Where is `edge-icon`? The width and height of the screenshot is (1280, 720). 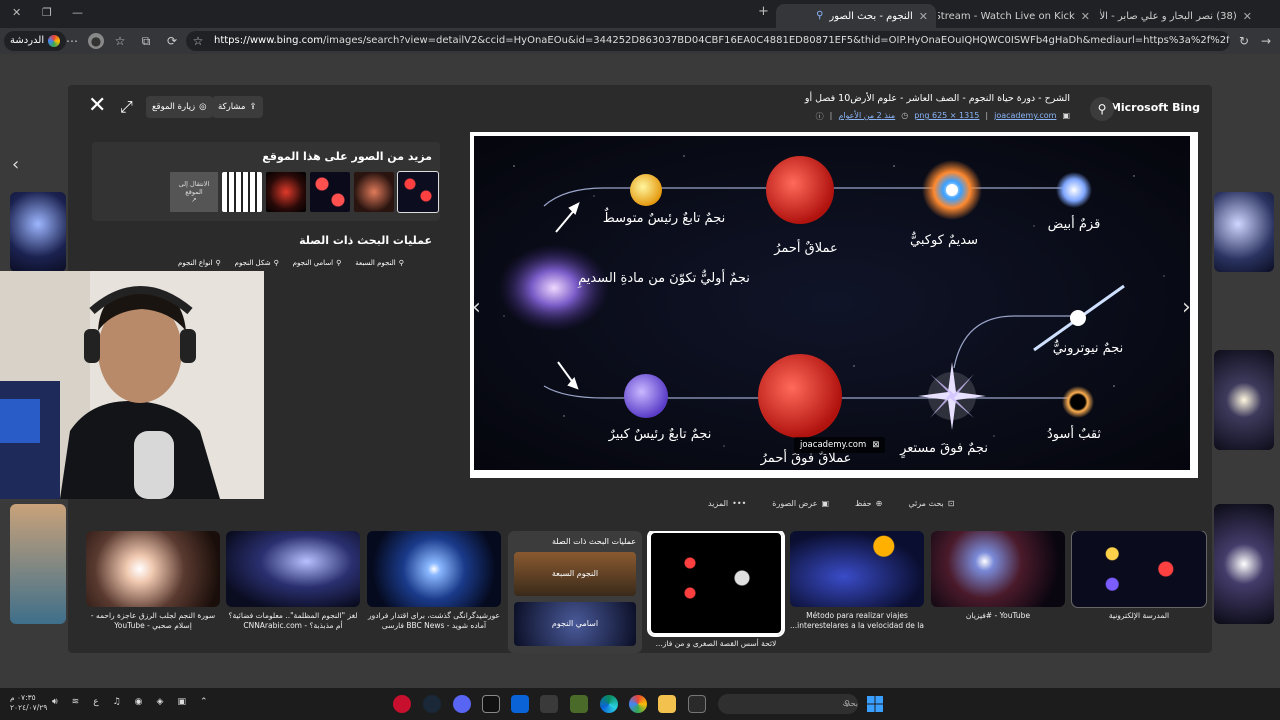
edge-icon is located at coordinates (609, 704).